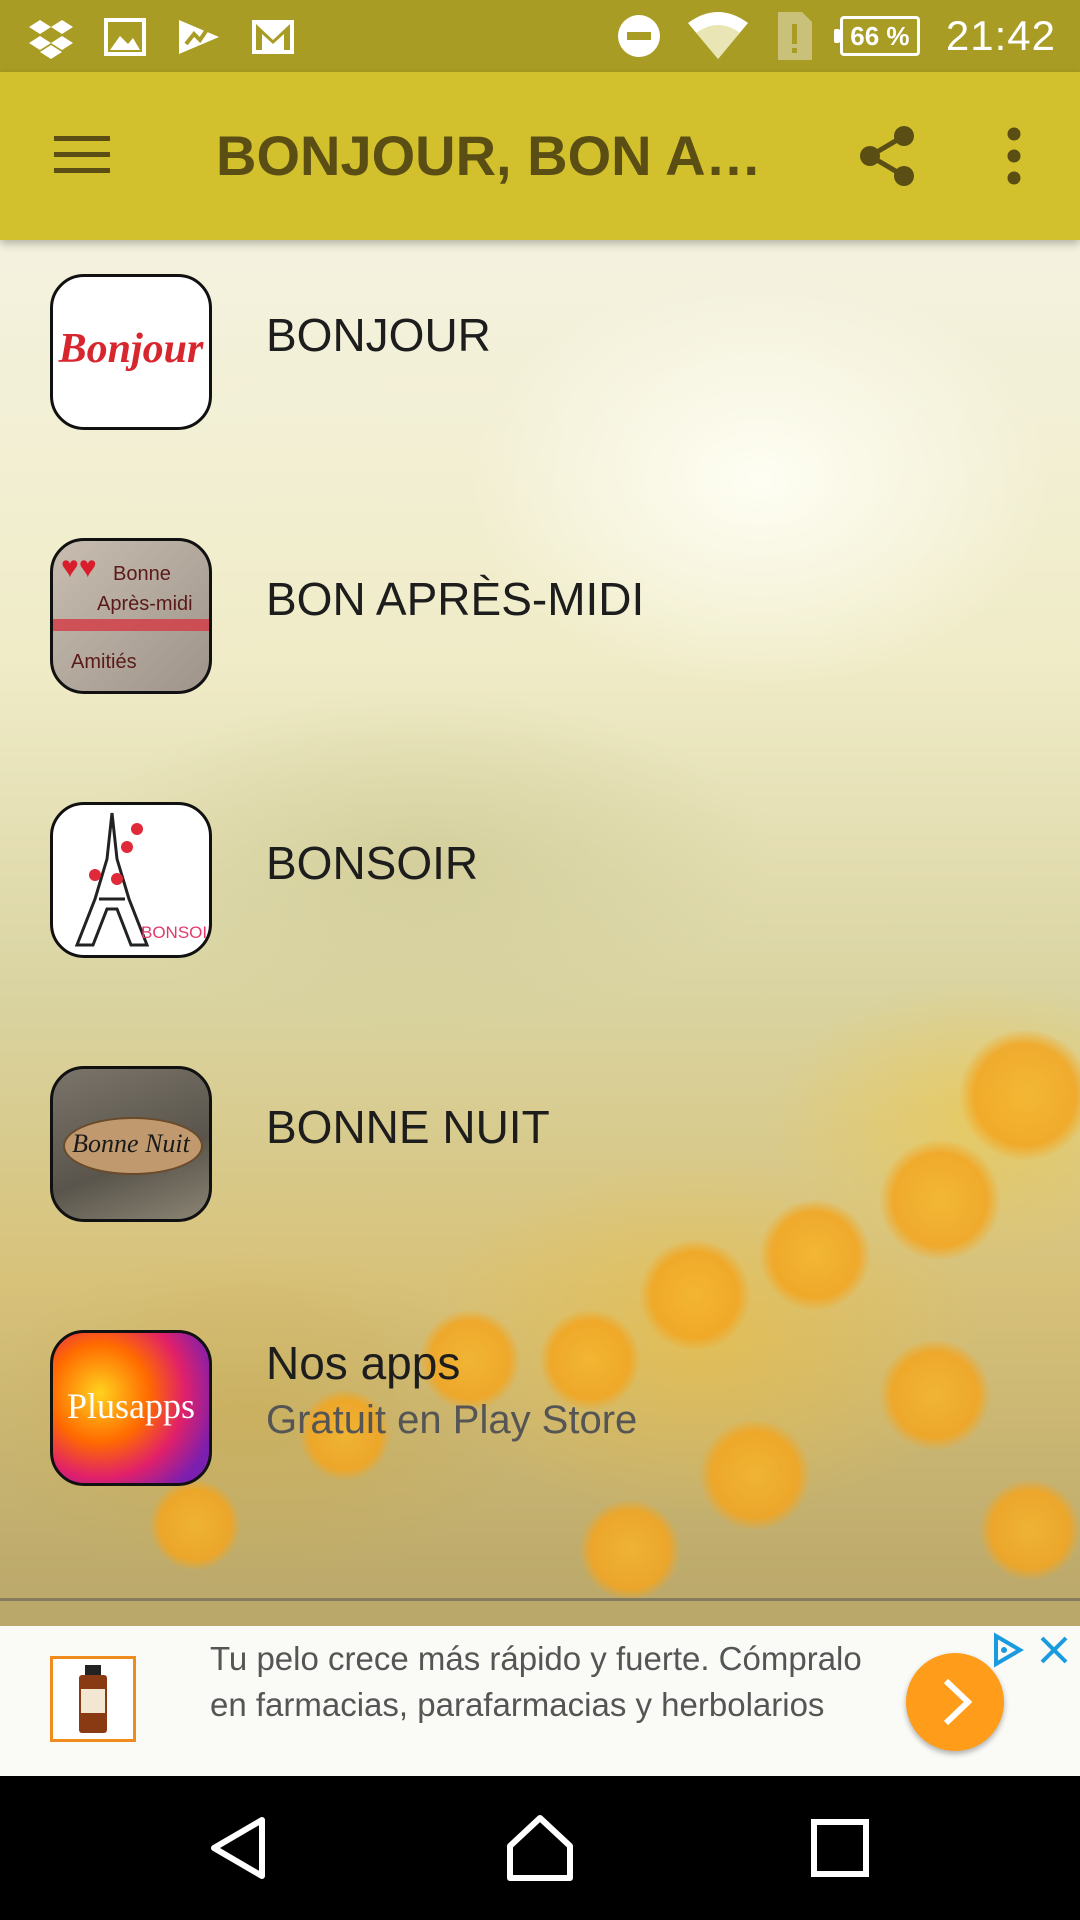 The image size is (1080, 1920). I want to click on item-label: BONSOIR, so click(372, 863).